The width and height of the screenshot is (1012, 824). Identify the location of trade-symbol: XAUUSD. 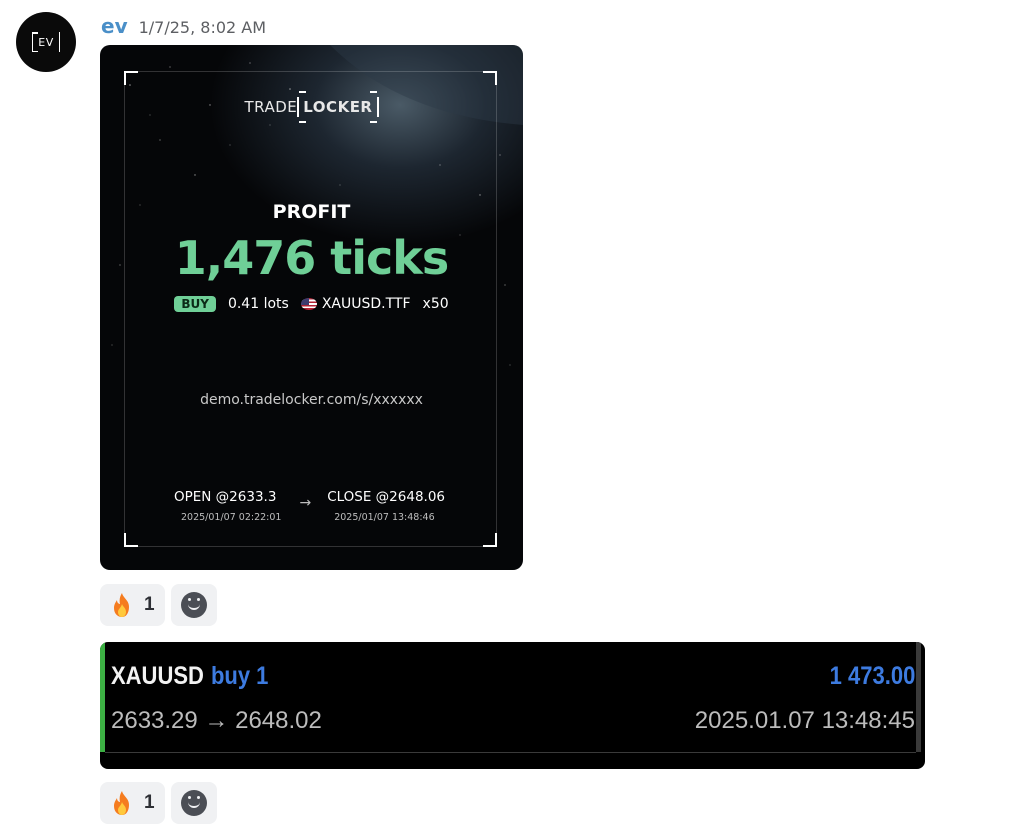
(157, 676).